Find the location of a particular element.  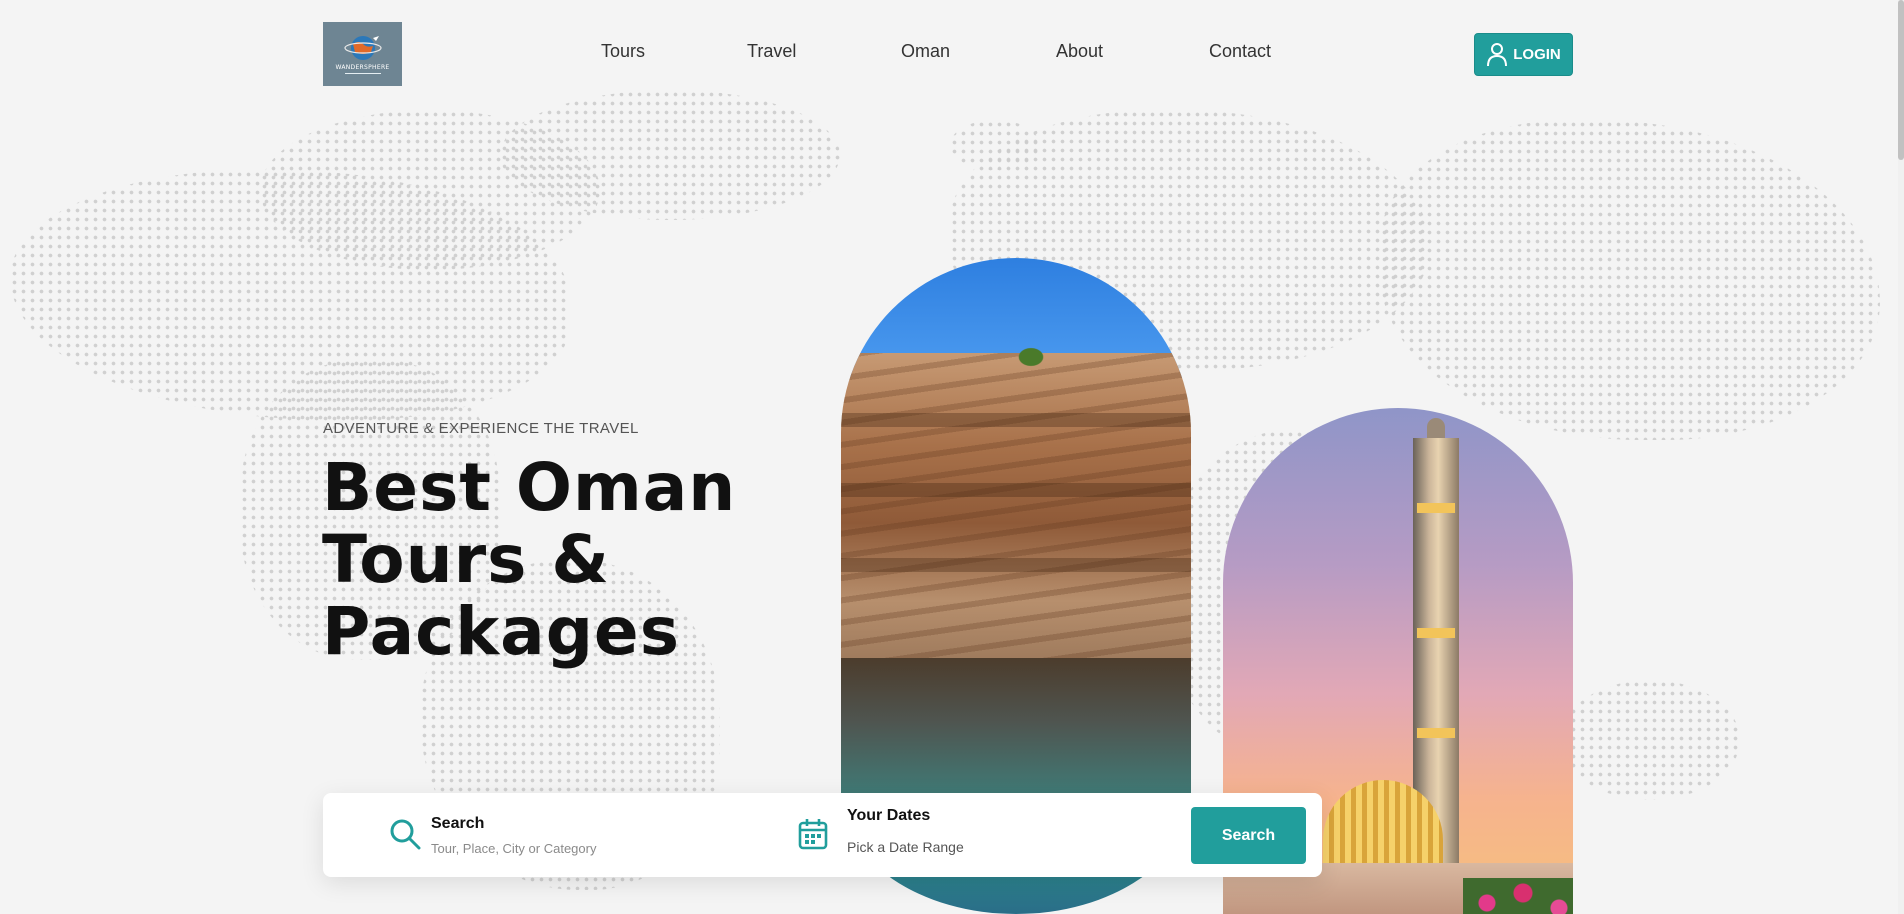

palm-tree is located at coordinates (1031, 357).